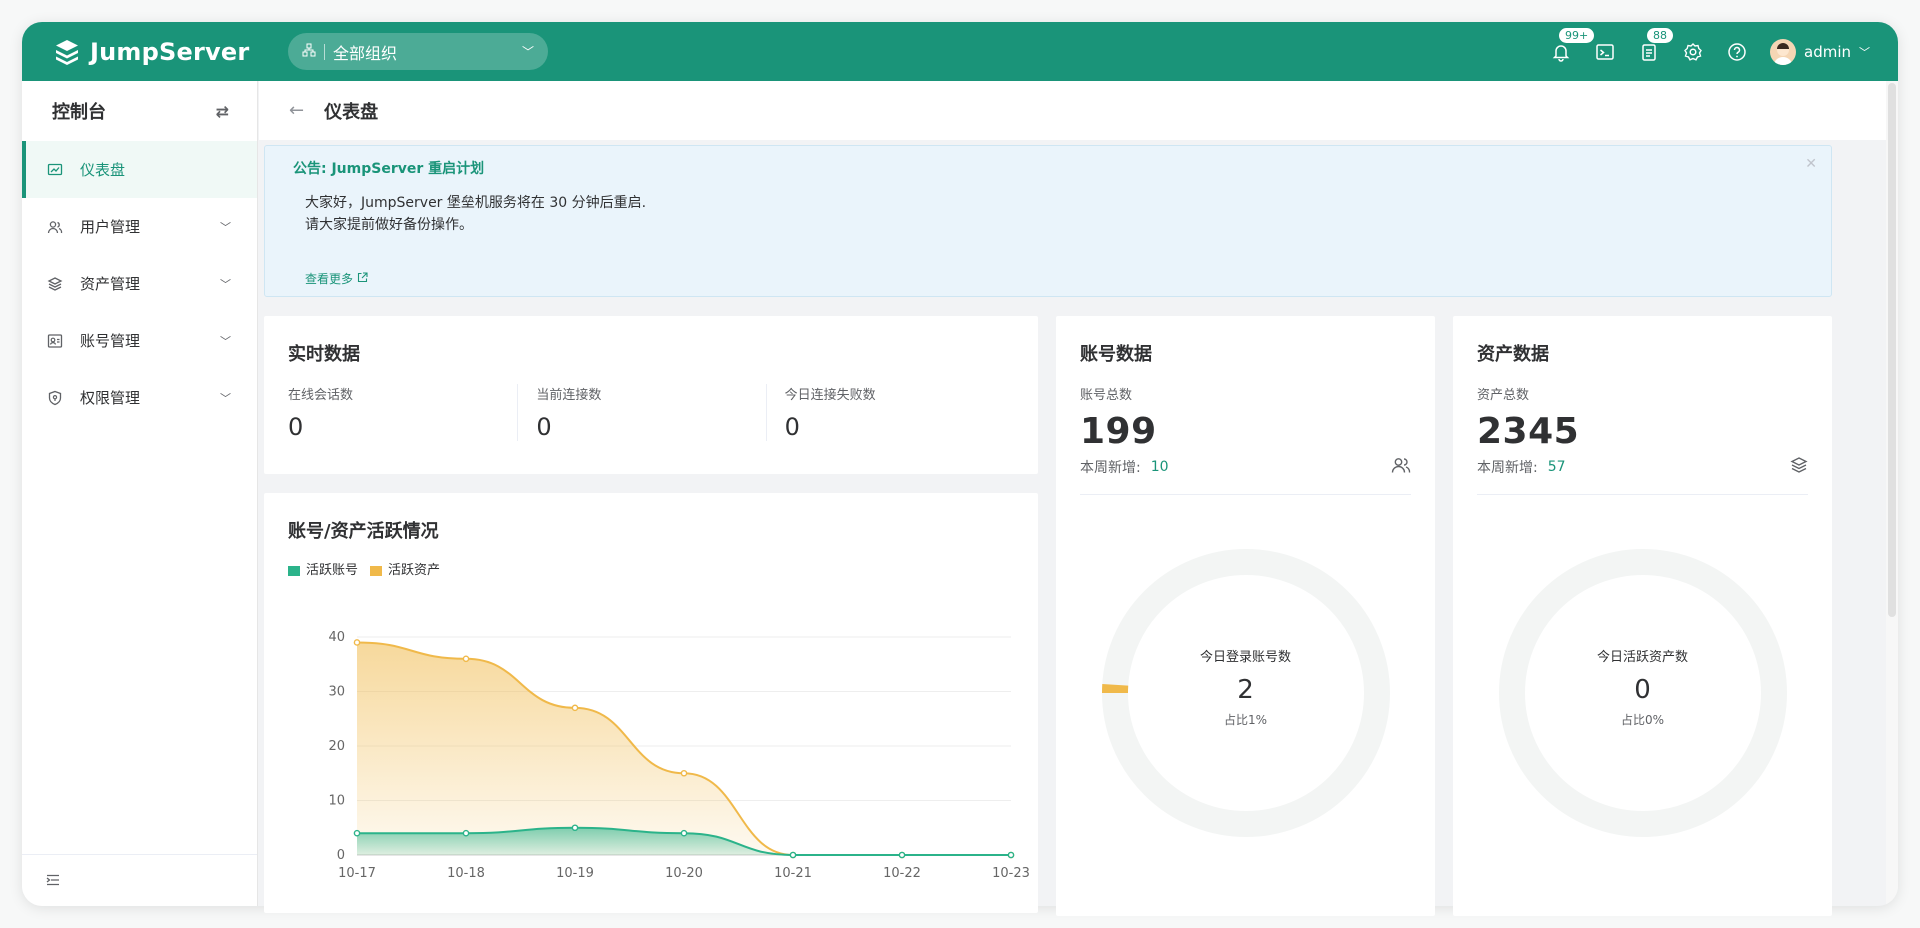 The image size is (1920, 928). I want to click on top-header: JumpServer 全部组织 ﹀ 99+ 88 admin ﹀, so click(960, 51).